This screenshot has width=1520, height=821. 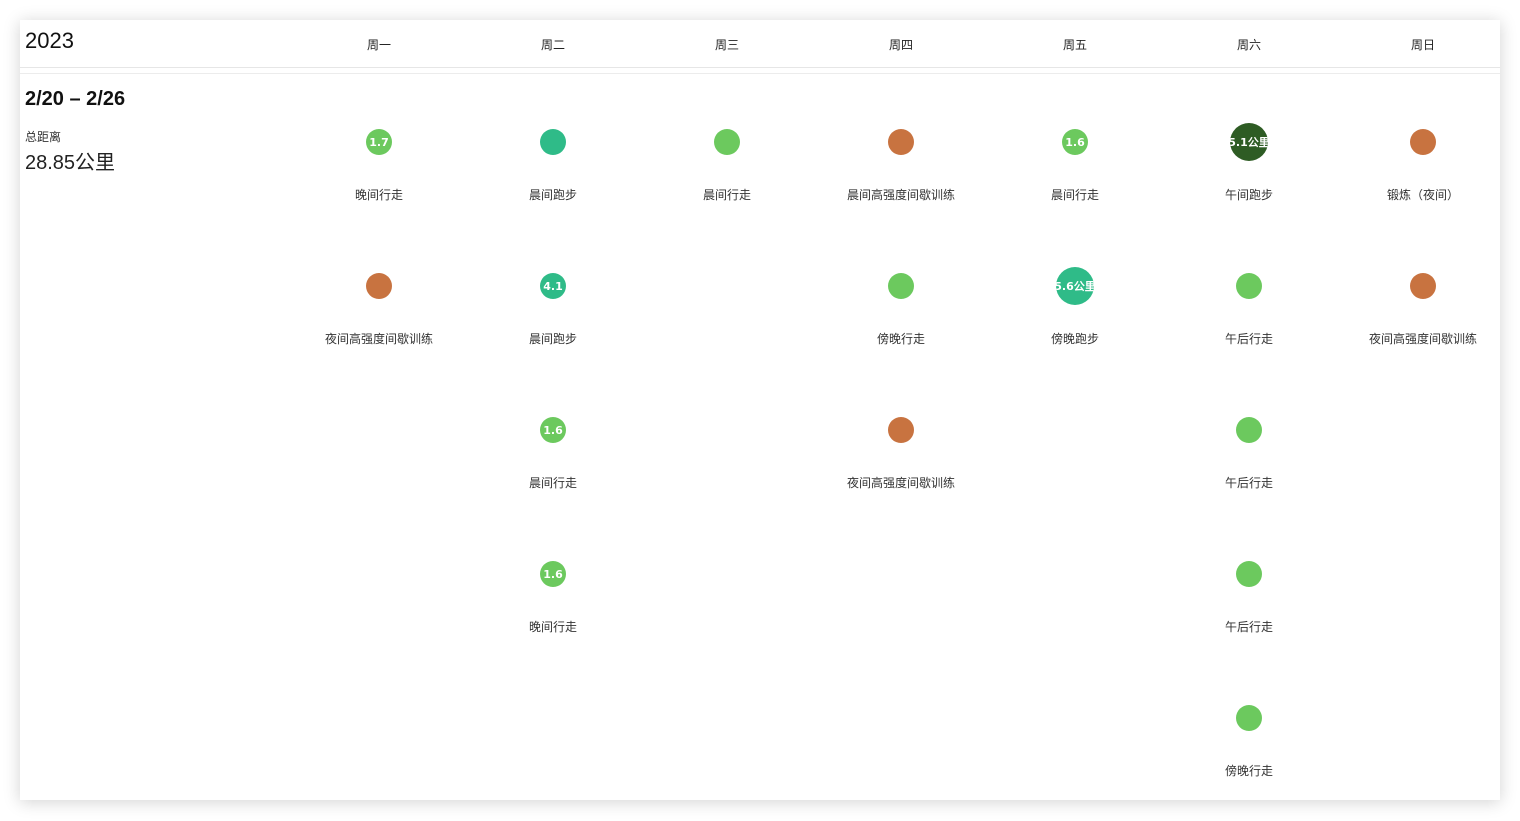 I want to click on activity-item: 晨间跑步, so click(x=553, y=165).